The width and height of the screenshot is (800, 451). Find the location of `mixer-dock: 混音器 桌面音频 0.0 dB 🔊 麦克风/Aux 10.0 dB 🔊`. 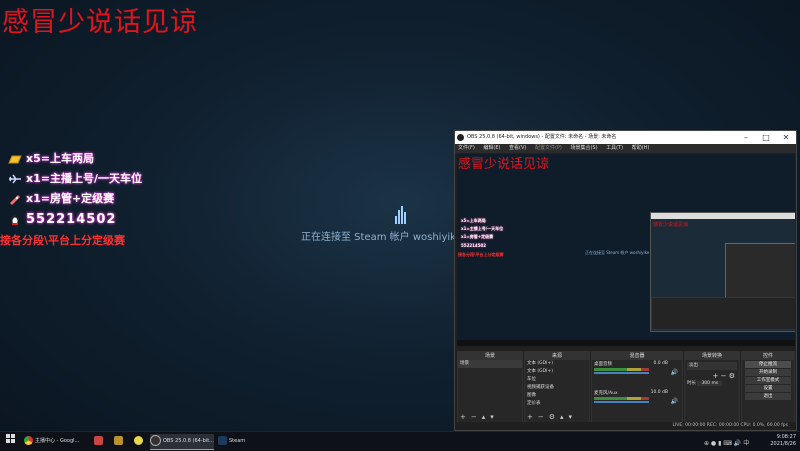

mixer-dock: 混音器 桌面音频 0.0 dB 🔊 麦克风/Aux 10.0 dB 🔊 is located at coordinates (637, 387).